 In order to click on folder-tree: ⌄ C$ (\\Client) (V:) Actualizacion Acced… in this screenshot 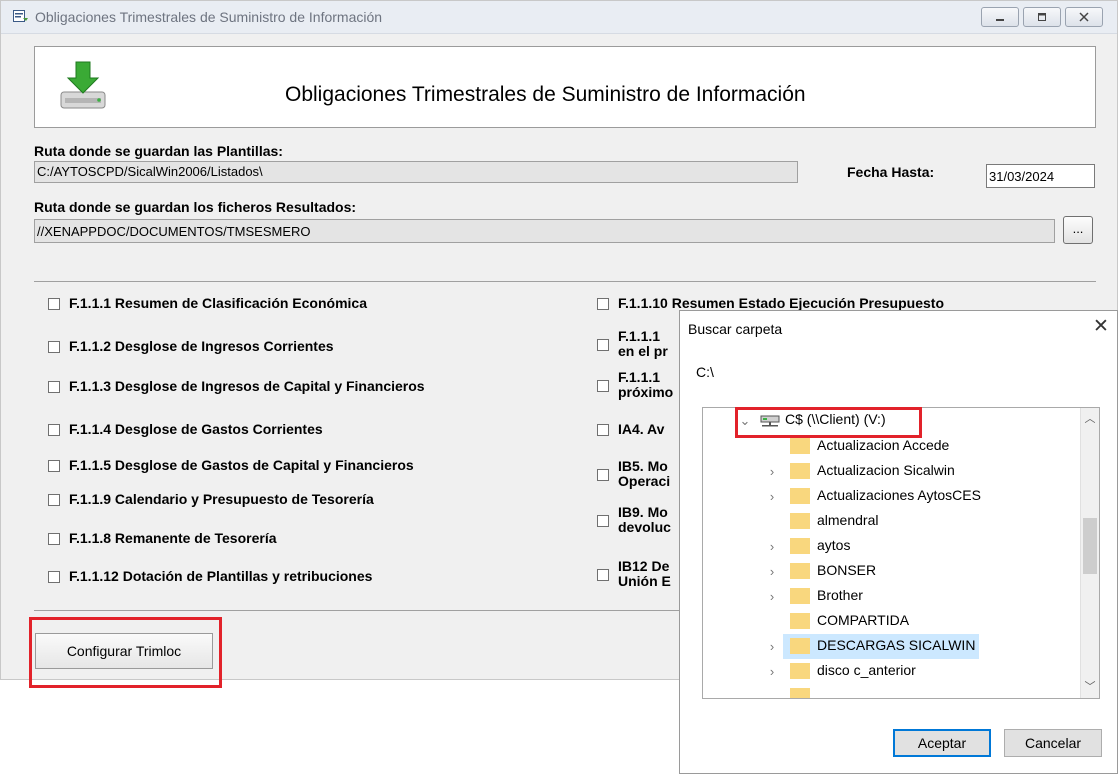, I will do `click(901, 553)`.